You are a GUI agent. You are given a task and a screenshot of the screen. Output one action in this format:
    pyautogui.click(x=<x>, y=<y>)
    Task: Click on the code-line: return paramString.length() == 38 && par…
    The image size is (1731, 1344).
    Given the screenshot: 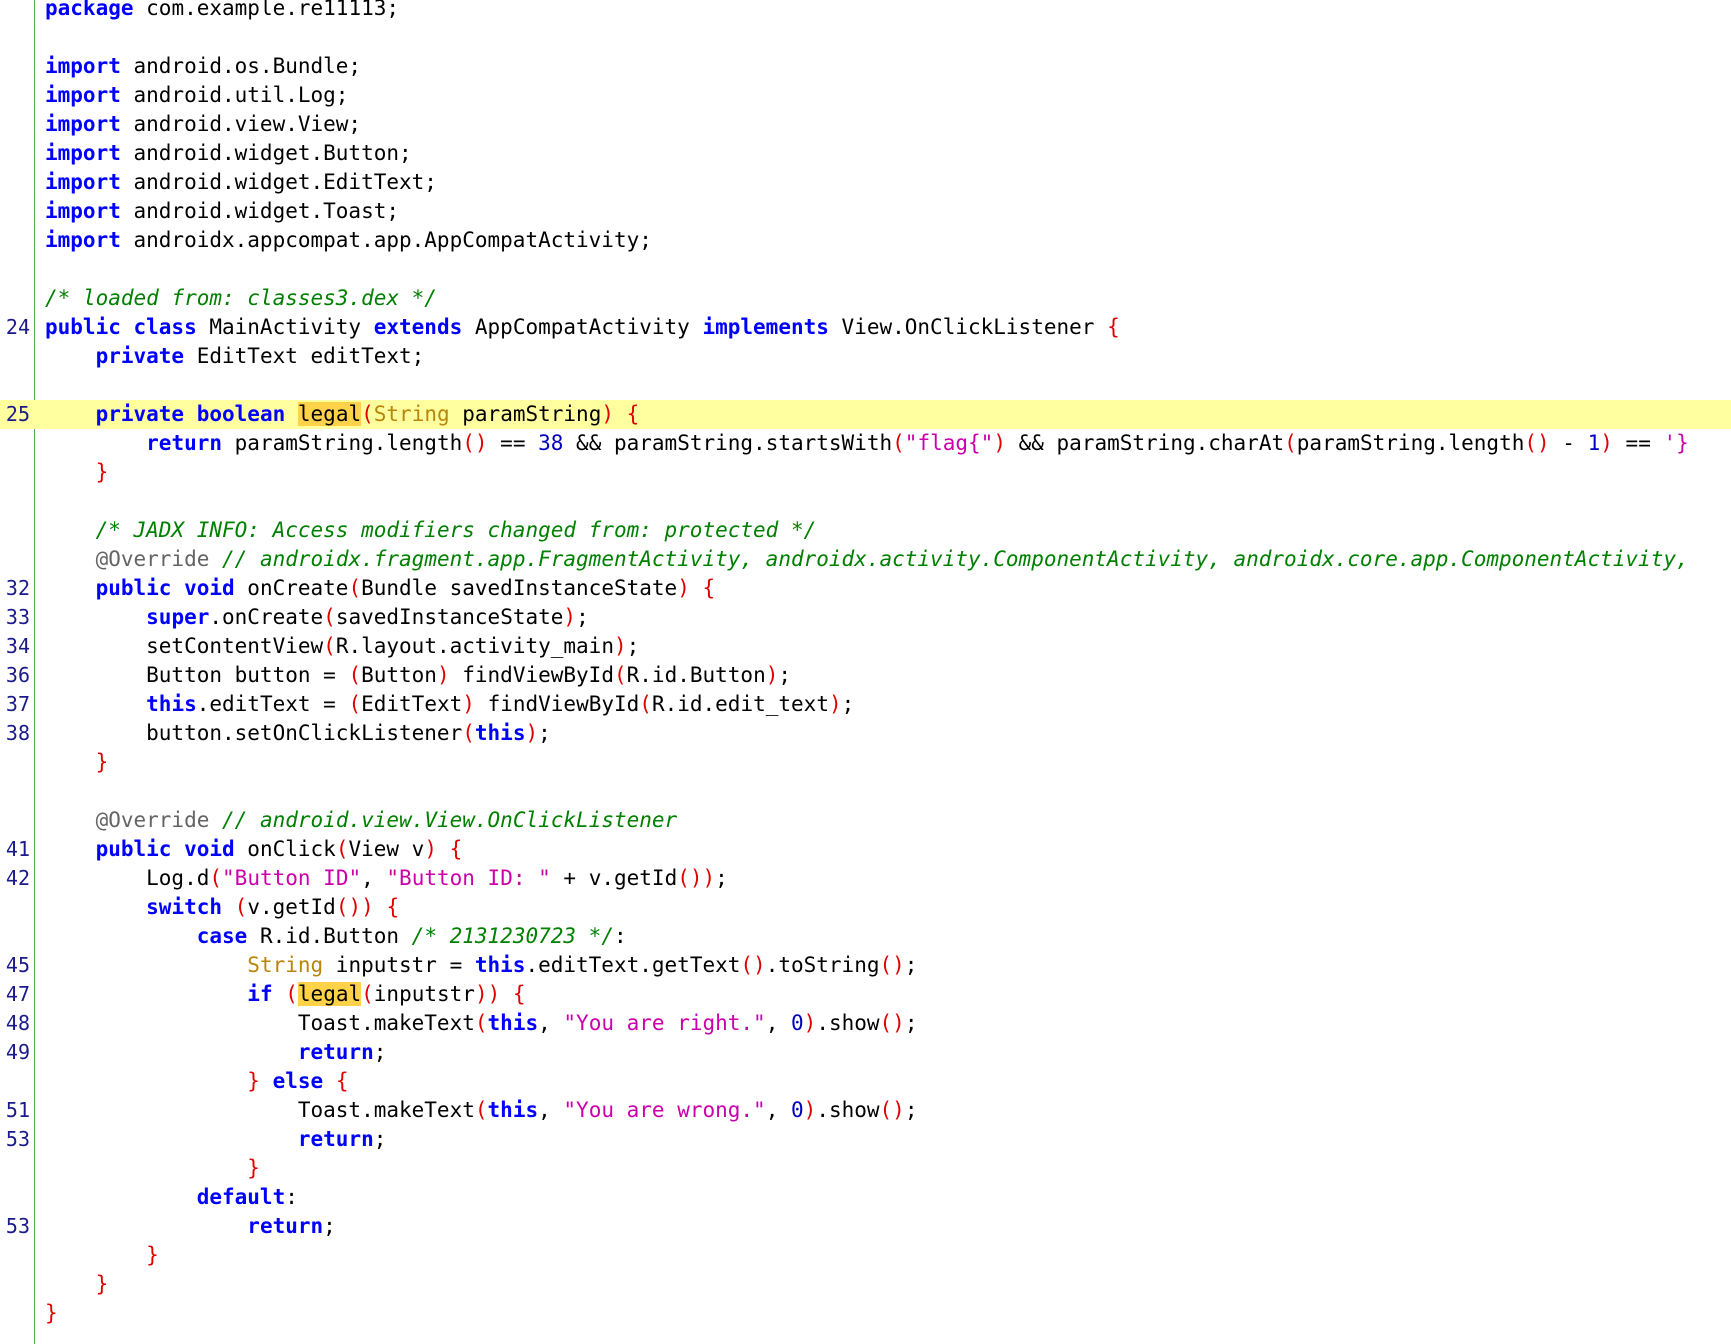 What is the action you would take?
    pyautogui.click(x=865, y=443)
    